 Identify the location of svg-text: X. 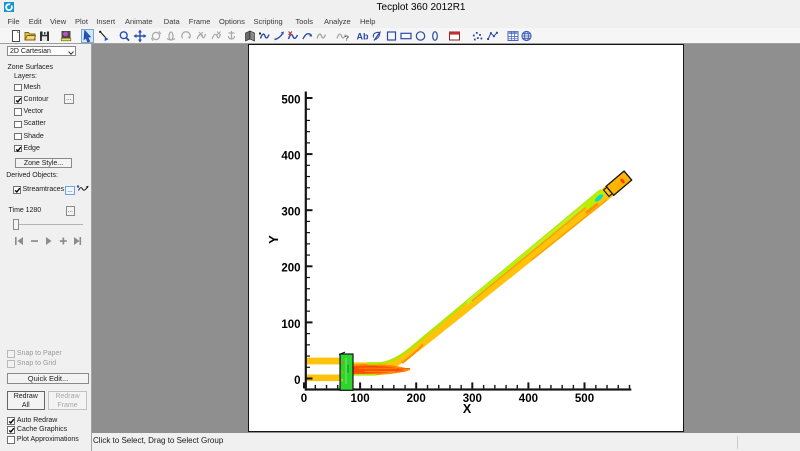
(467, 409).